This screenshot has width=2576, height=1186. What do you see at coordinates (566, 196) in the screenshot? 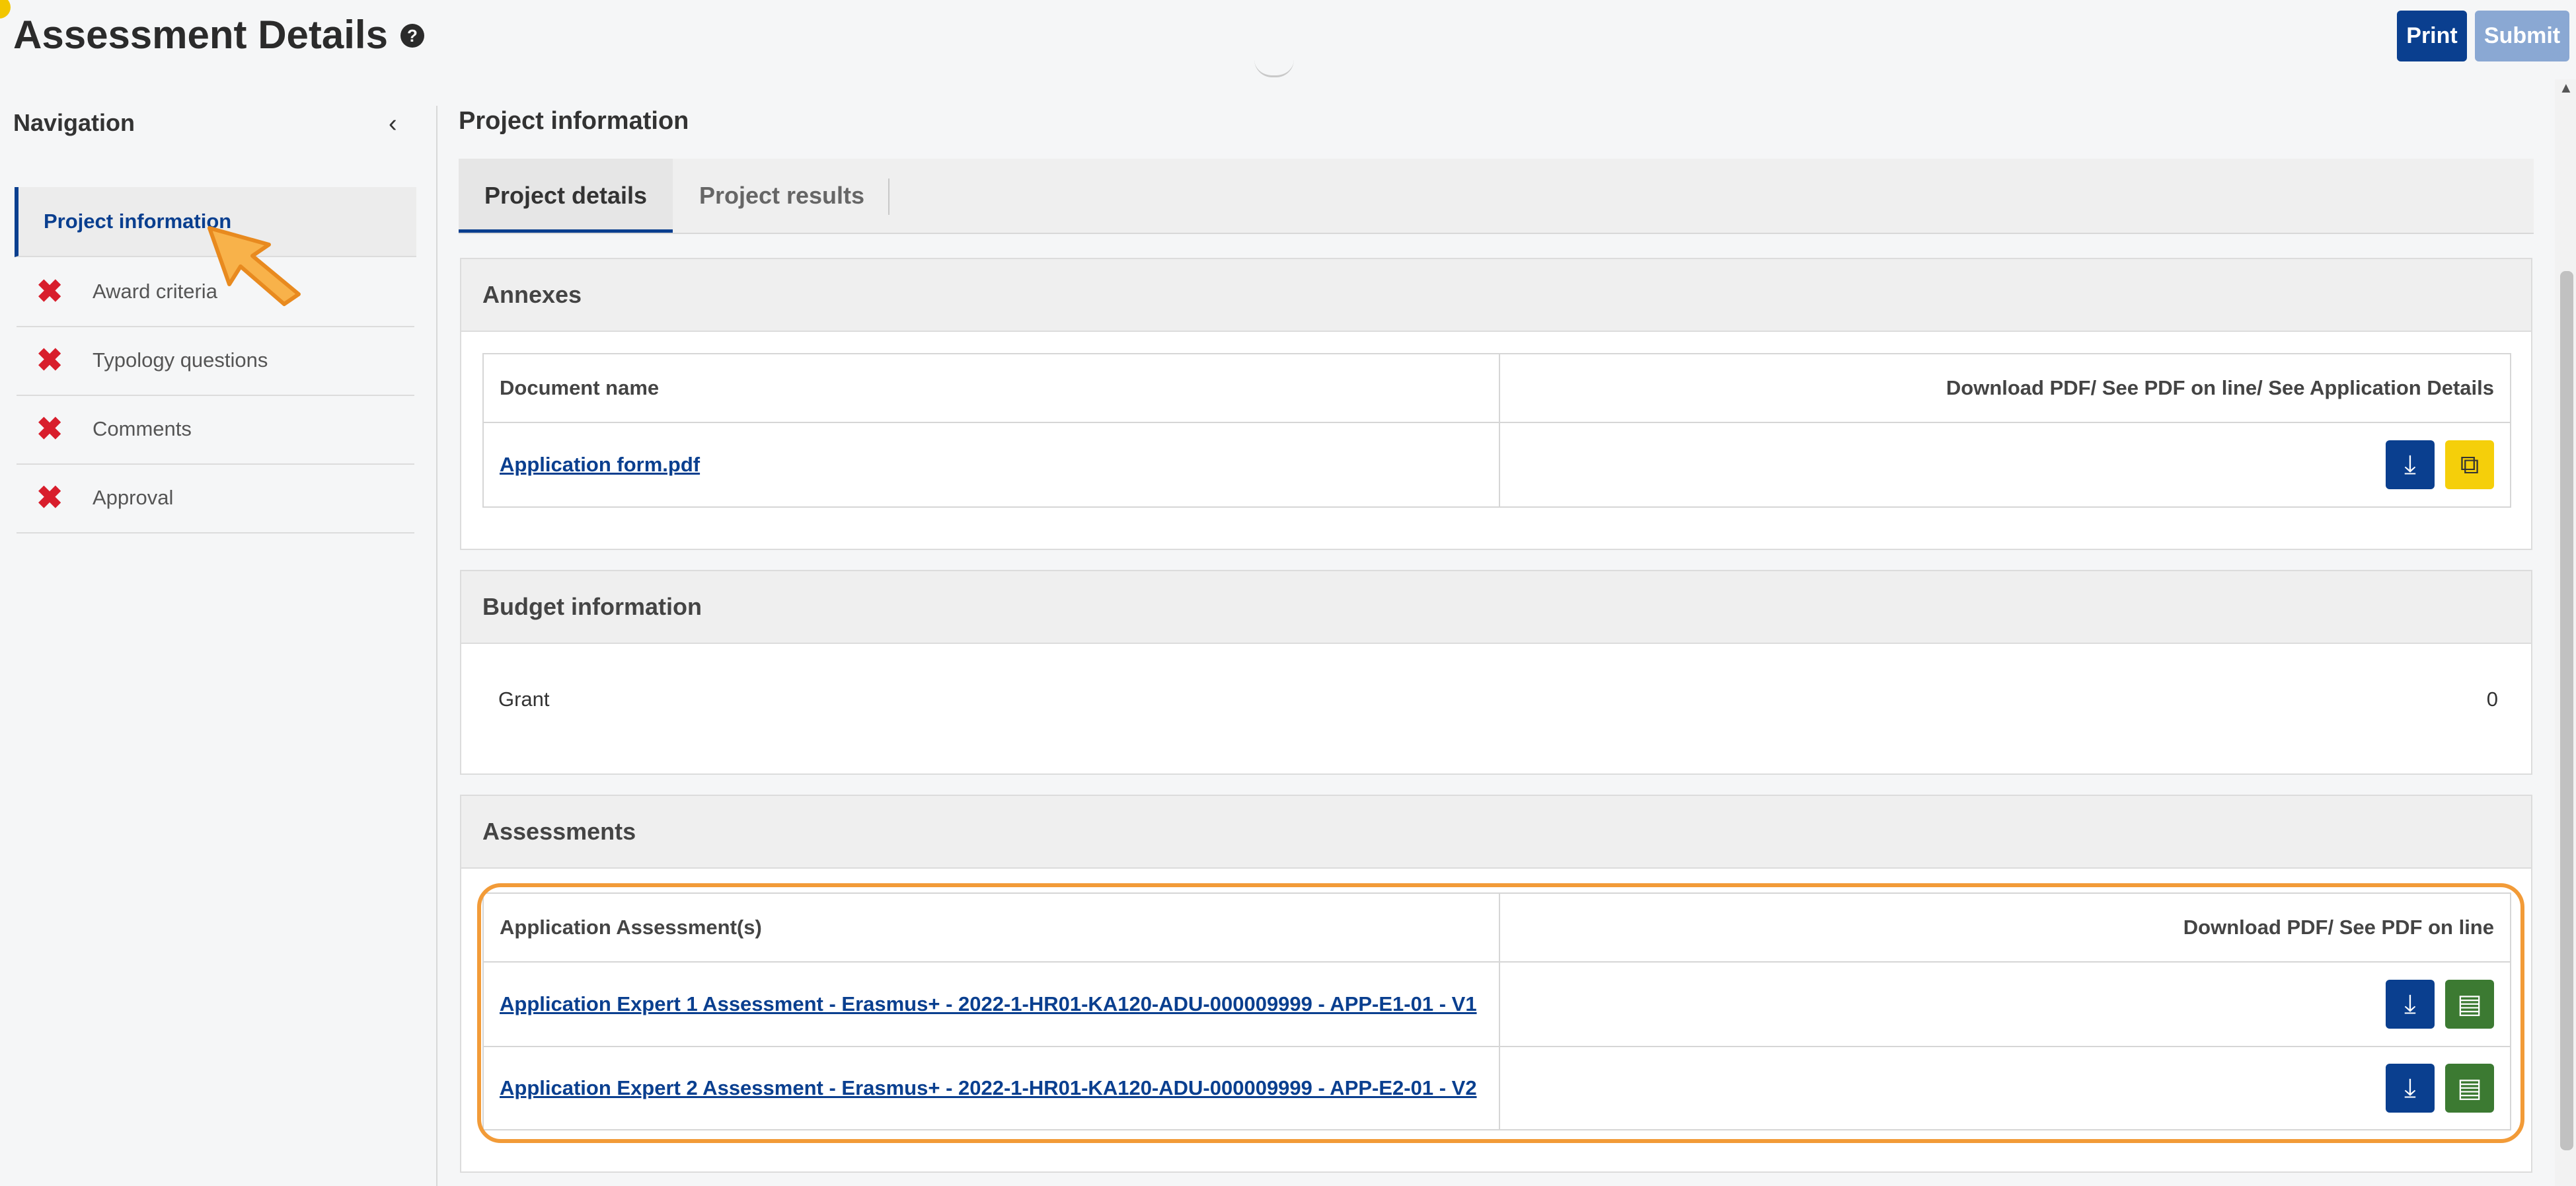
I see `tab-project-details: Project details` at bounding box center [566, 196].